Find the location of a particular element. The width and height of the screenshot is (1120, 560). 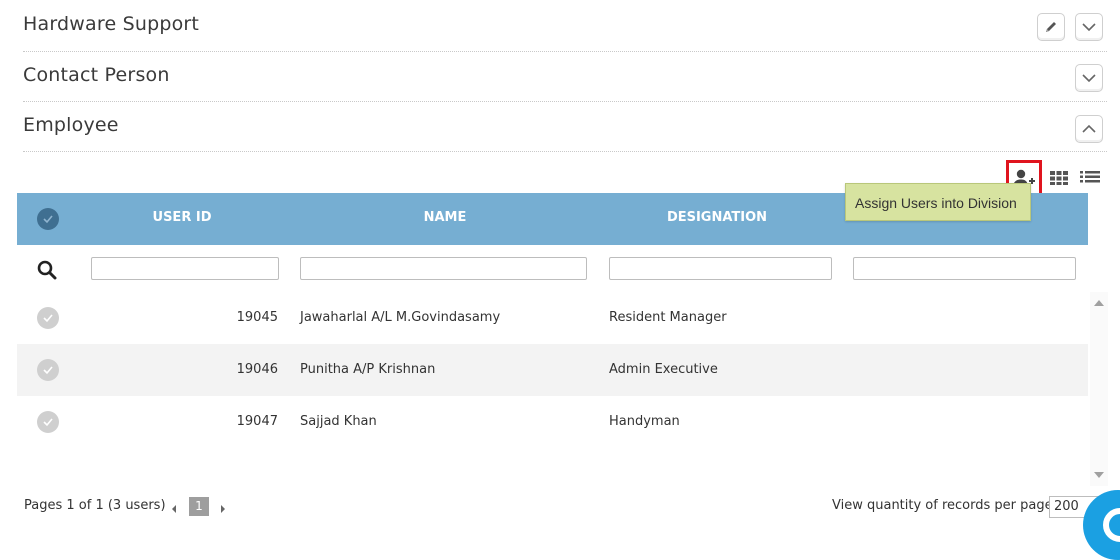

section-employee: Employee is located at coordinates (565, 126).